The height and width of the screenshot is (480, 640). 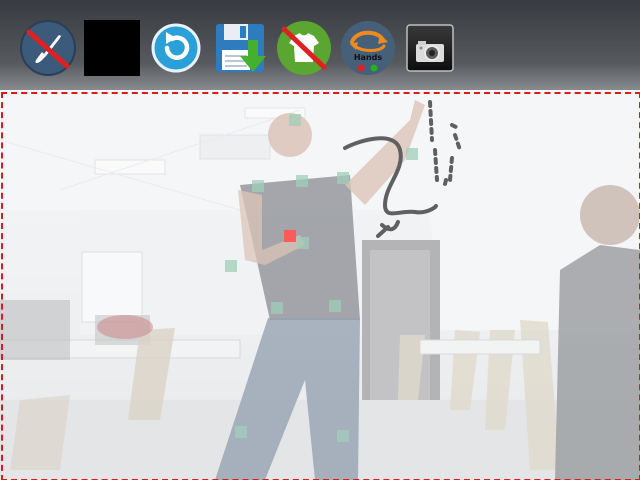 I want to click on undo-button, so click(x=176, y=48).